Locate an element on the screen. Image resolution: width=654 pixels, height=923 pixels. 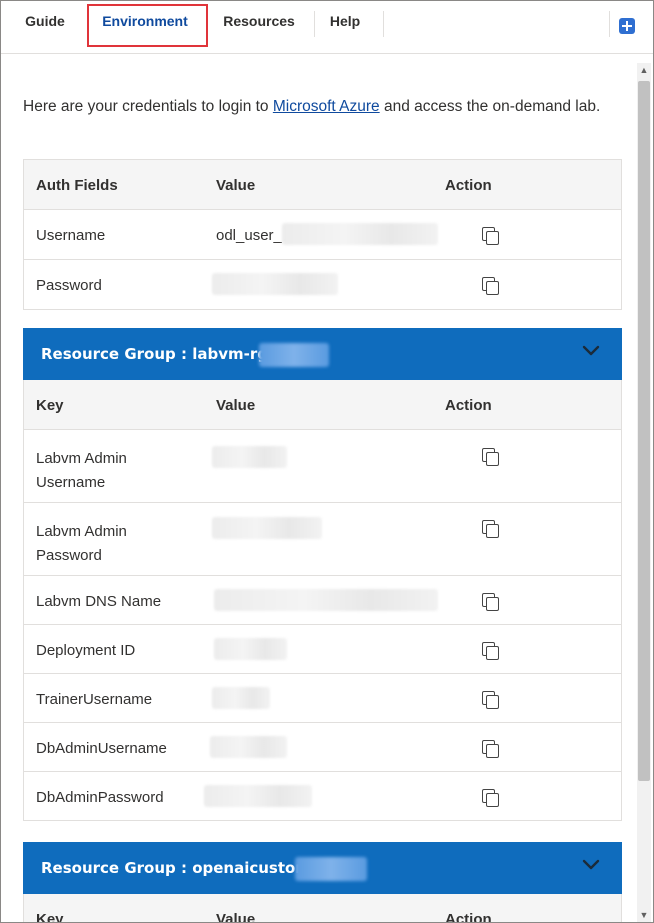
microsoft-azure-link: Microsoft Azure is located at coordinates (326, 106).